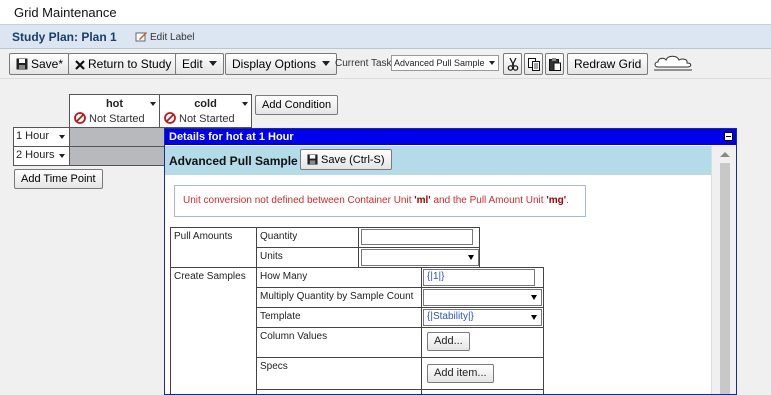 The height and width of the screenshot is (395, 771). Describe the element at coordinates (556, 200) in the screenshot. I see `warning-pull-unit: 'mg'` at that location.